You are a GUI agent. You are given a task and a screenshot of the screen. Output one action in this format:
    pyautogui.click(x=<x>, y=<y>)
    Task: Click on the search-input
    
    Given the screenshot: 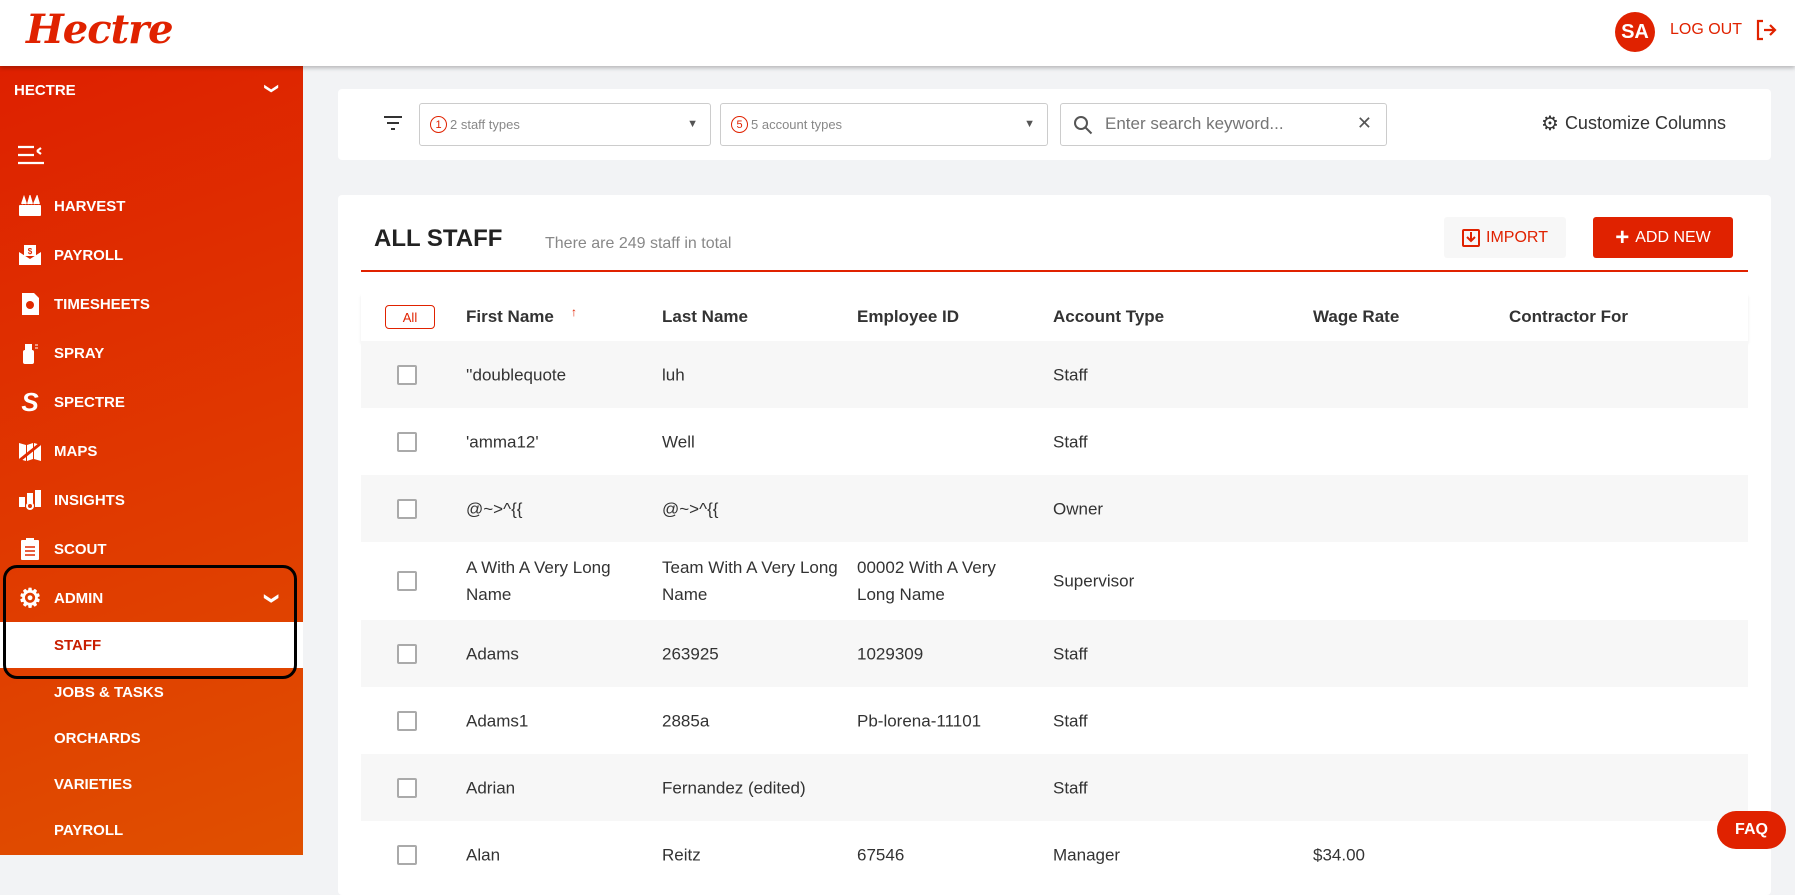 What is the action you would take?
    pyautogui.click(x=1225, y=124)
    